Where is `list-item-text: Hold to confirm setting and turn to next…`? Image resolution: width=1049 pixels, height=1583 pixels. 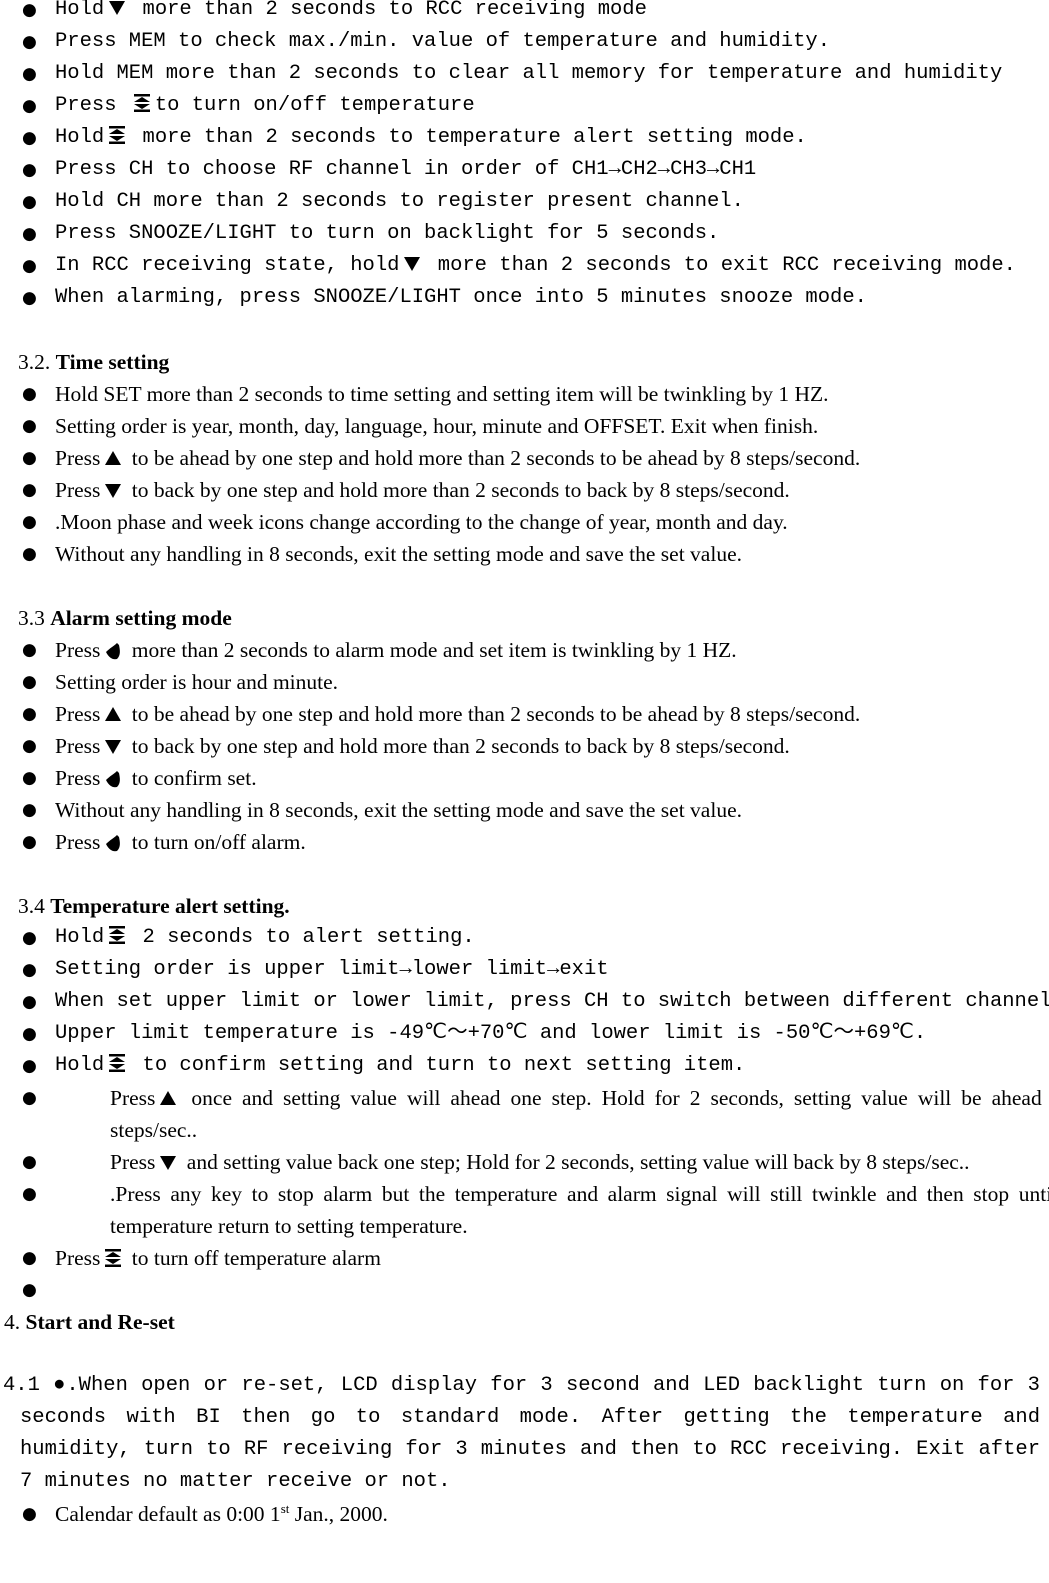
list-item-text: Hold to confirm setting and turn to next… is located at coordinates (547, 1066).